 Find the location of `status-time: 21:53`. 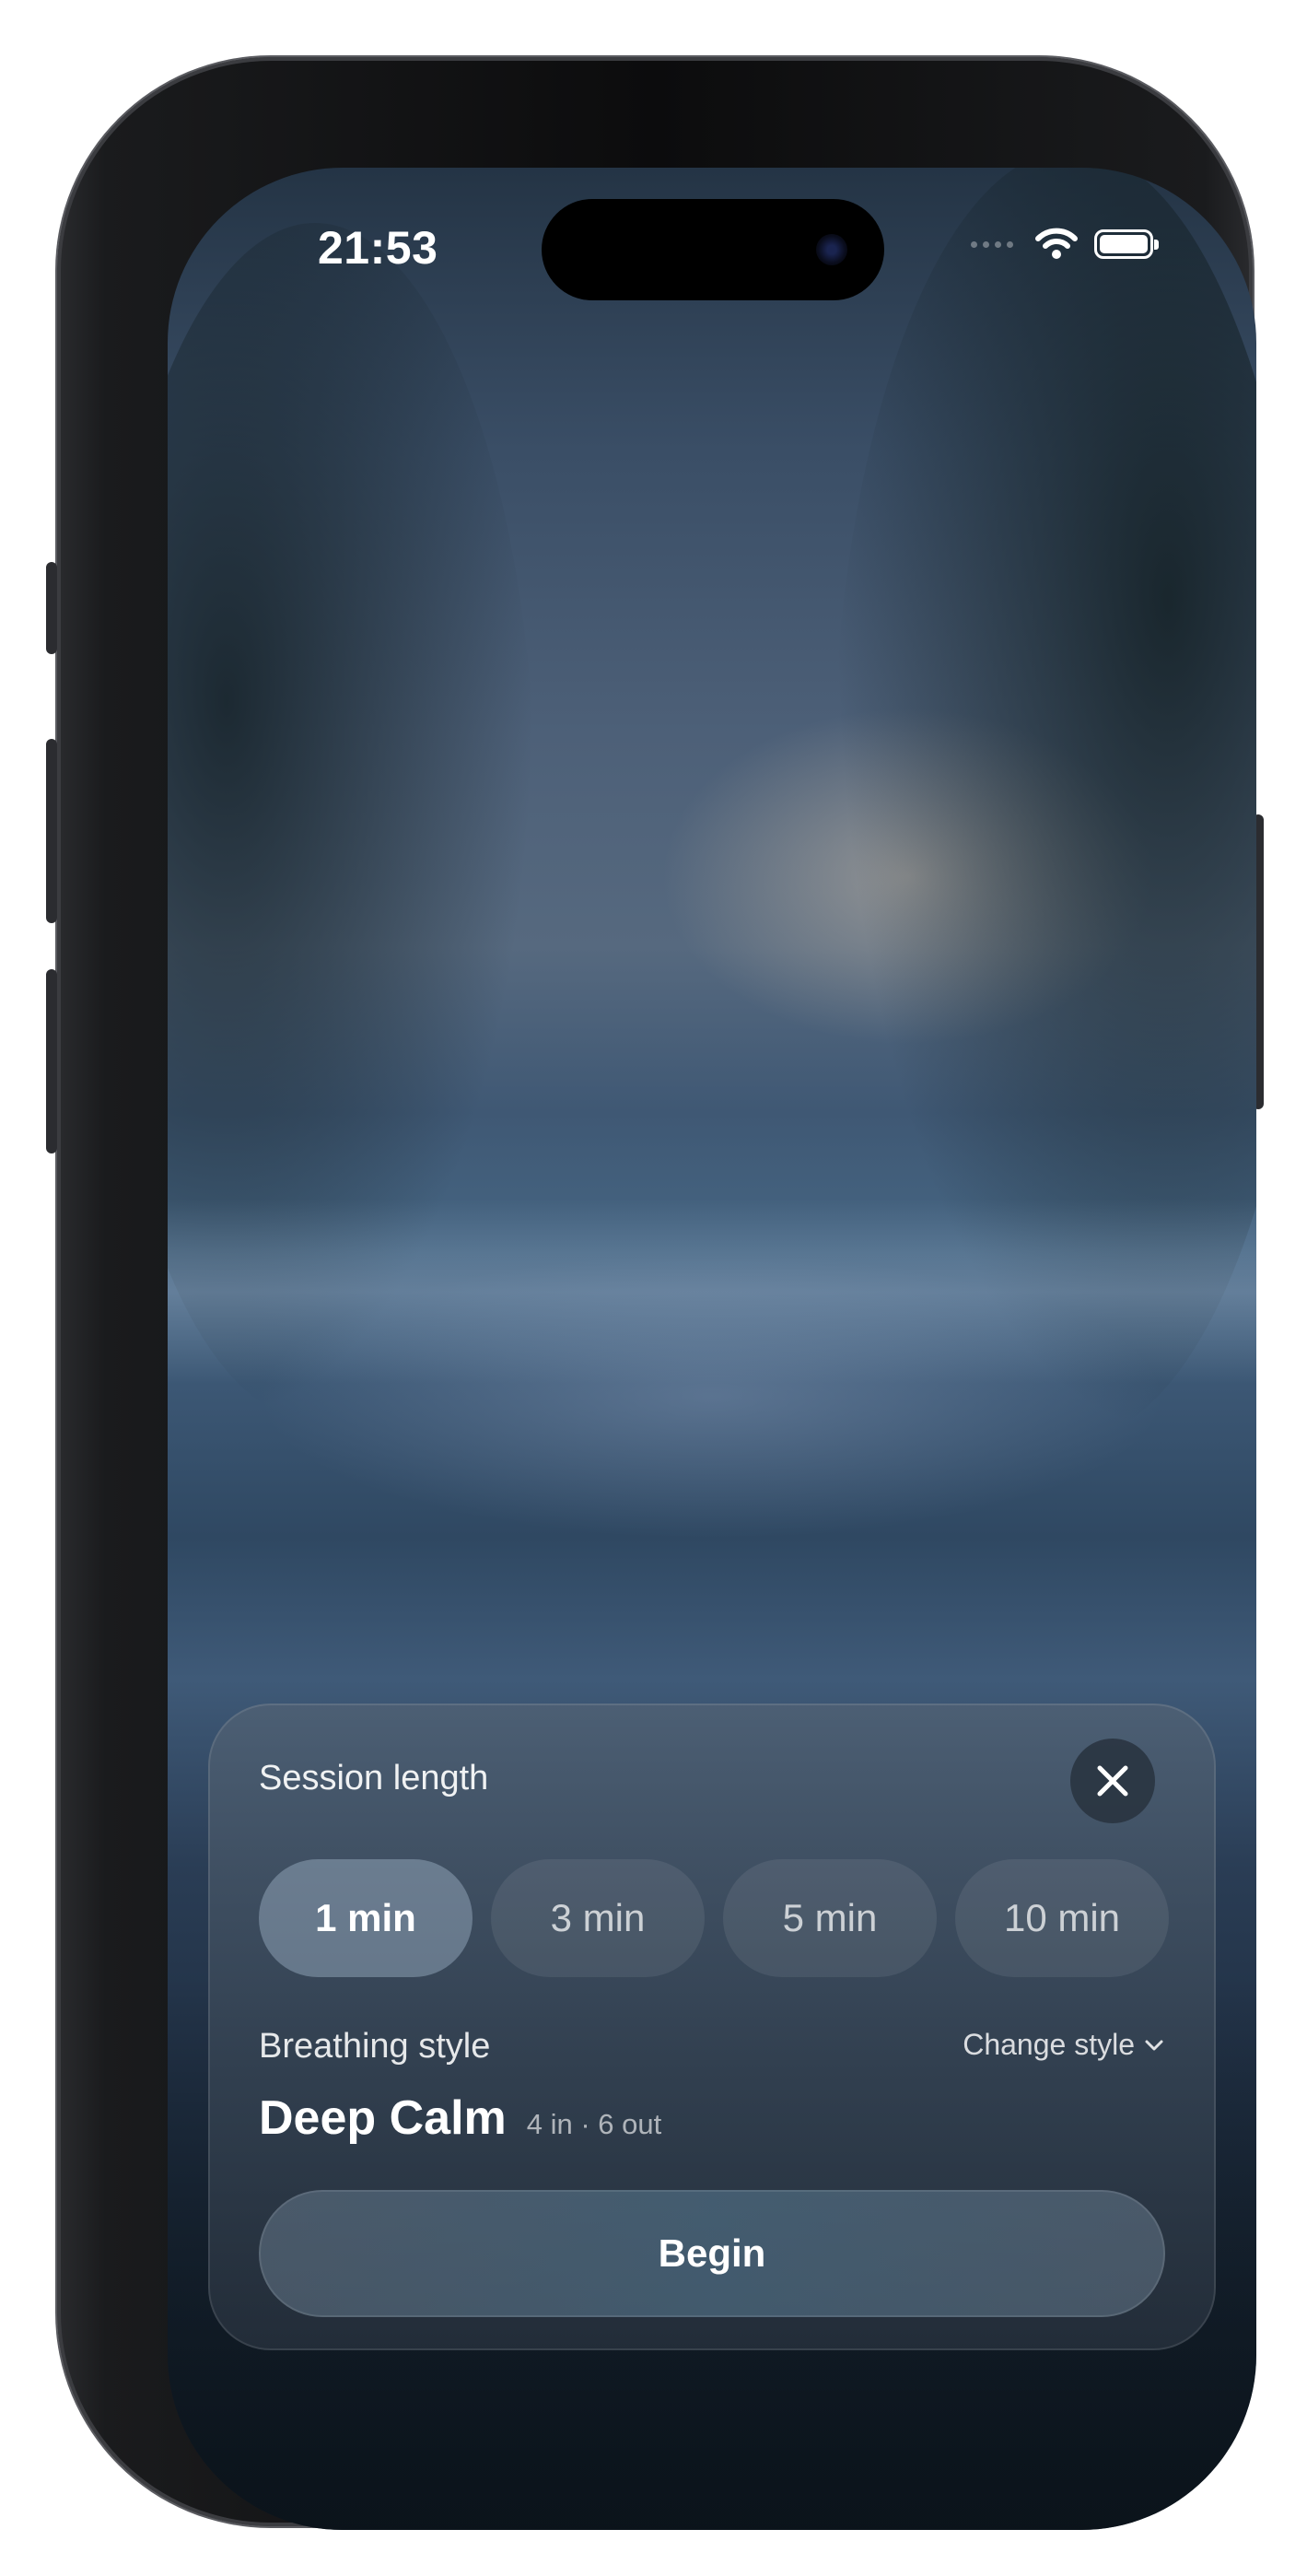

status-time: 21:53 is located at coordinates (378, 248).